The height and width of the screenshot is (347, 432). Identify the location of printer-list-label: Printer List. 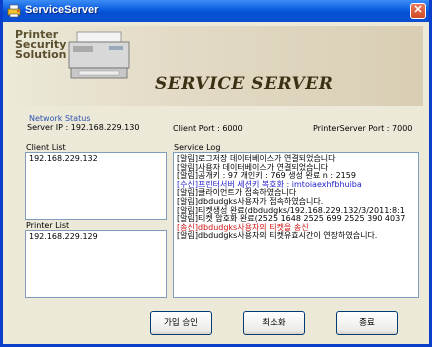
(48, 225).